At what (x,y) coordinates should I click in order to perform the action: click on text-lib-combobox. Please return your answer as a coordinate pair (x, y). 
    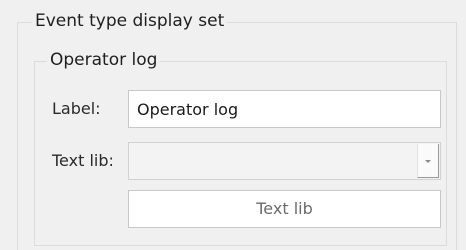
    Looking at the image, I should click on (284, 161).